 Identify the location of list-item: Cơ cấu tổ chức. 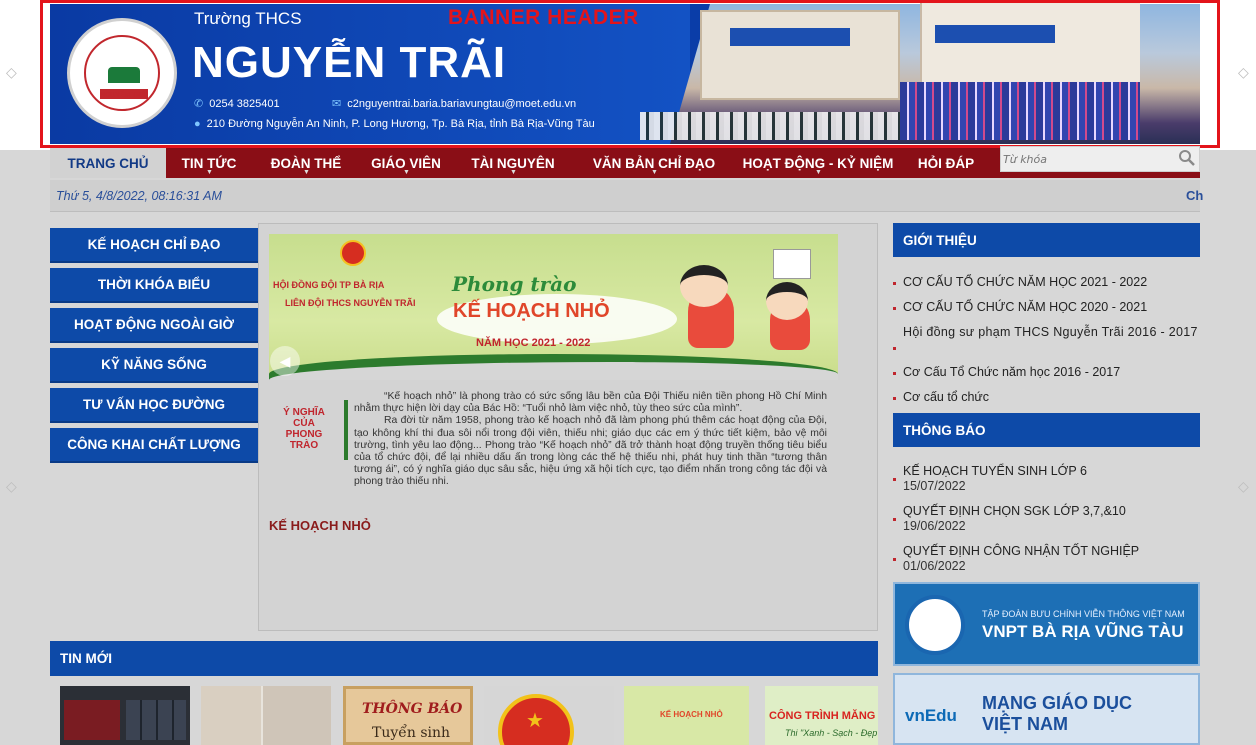
(1046, 402).